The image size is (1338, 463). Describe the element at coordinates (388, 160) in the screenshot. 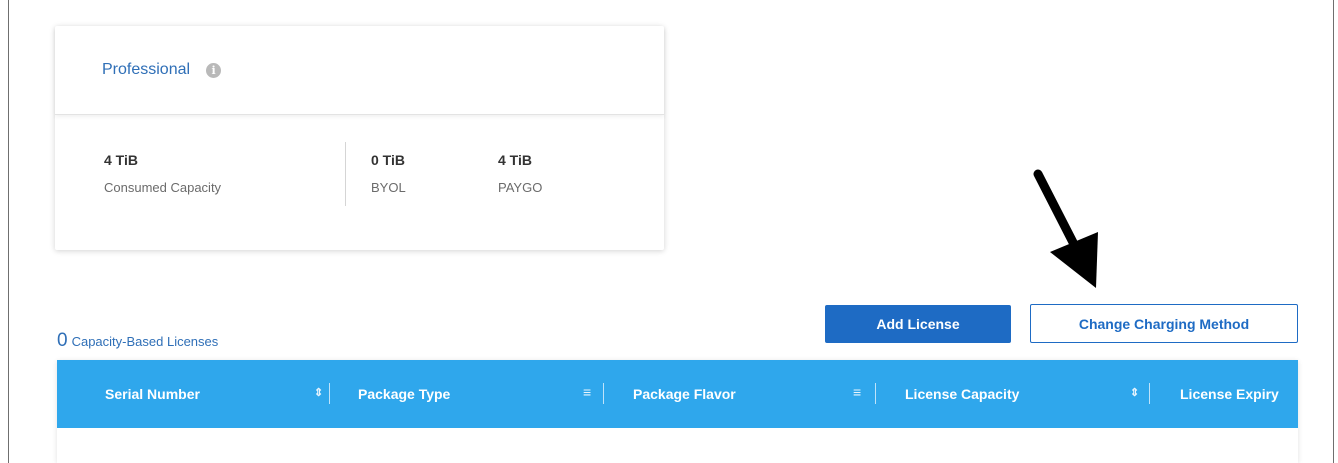

I see `byol-value: 0 TiB` at that location.